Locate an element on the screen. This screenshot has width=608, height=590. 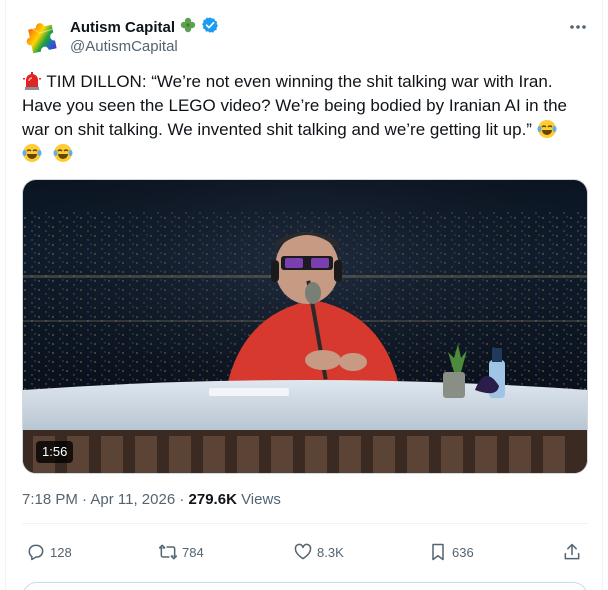
video-duration-badge: 1:56 is located at coordinates (55, 452).